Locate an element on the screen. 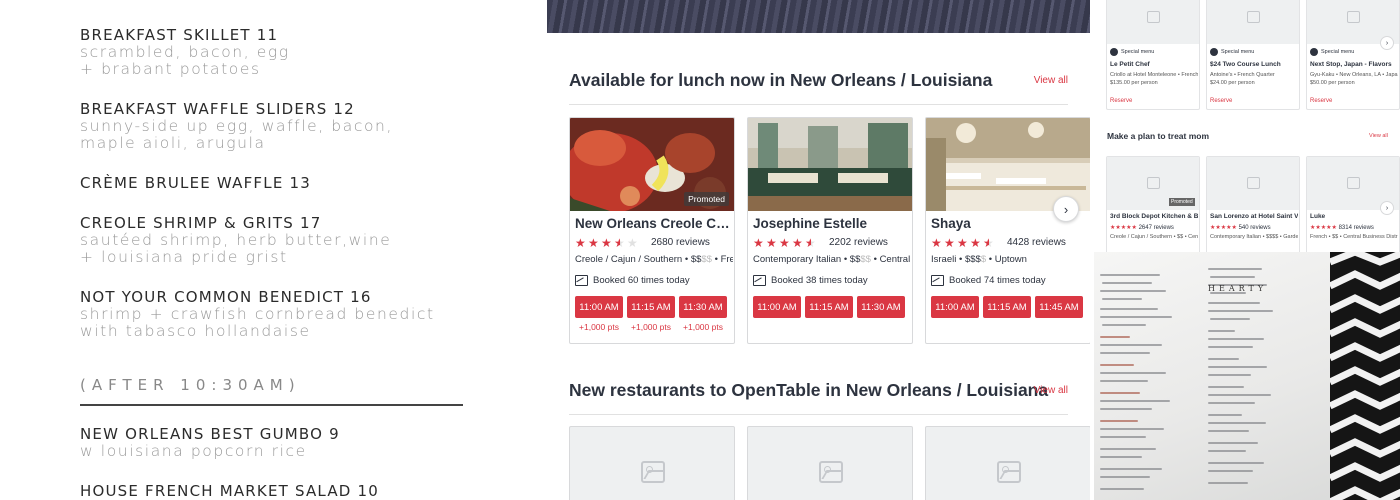 This screenshot has width=1400, height=500. price: $$ is located at coordinates (855, 259).